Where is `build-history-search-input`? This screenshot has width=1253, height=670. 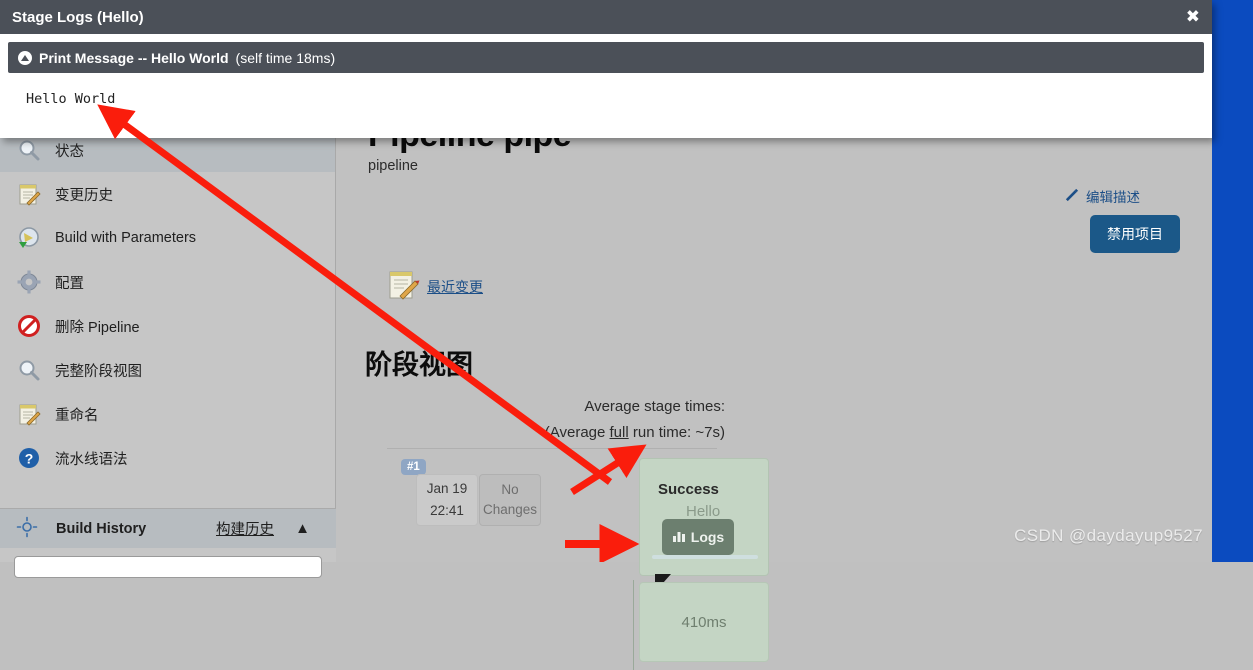
build-history-search-input is located at coordinates (168, 567).